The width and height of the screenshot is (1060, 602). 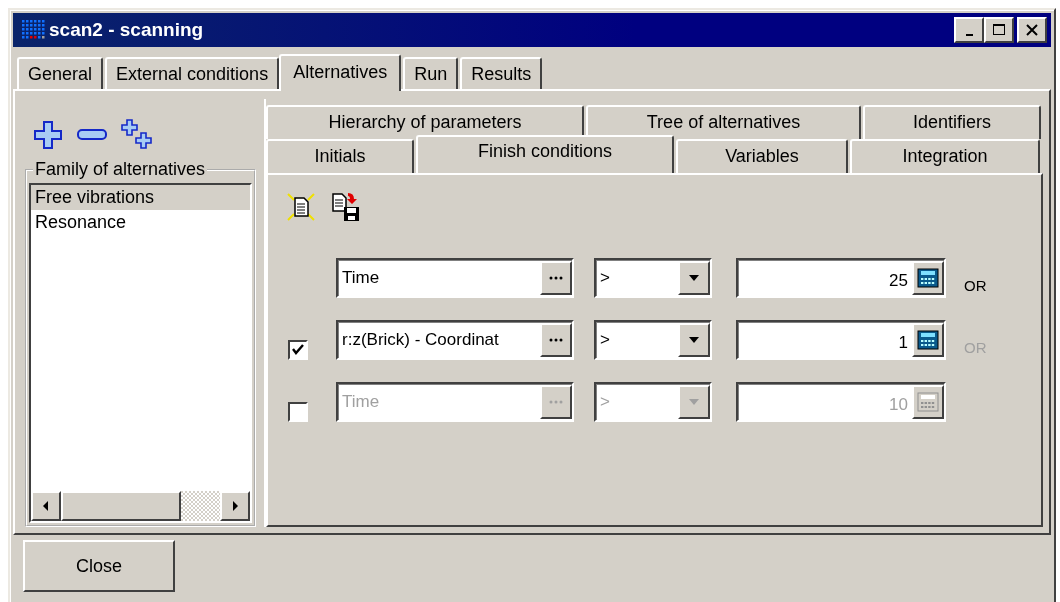 I want to click on tab: Tree of alternatives, so click(x=723, y=122).